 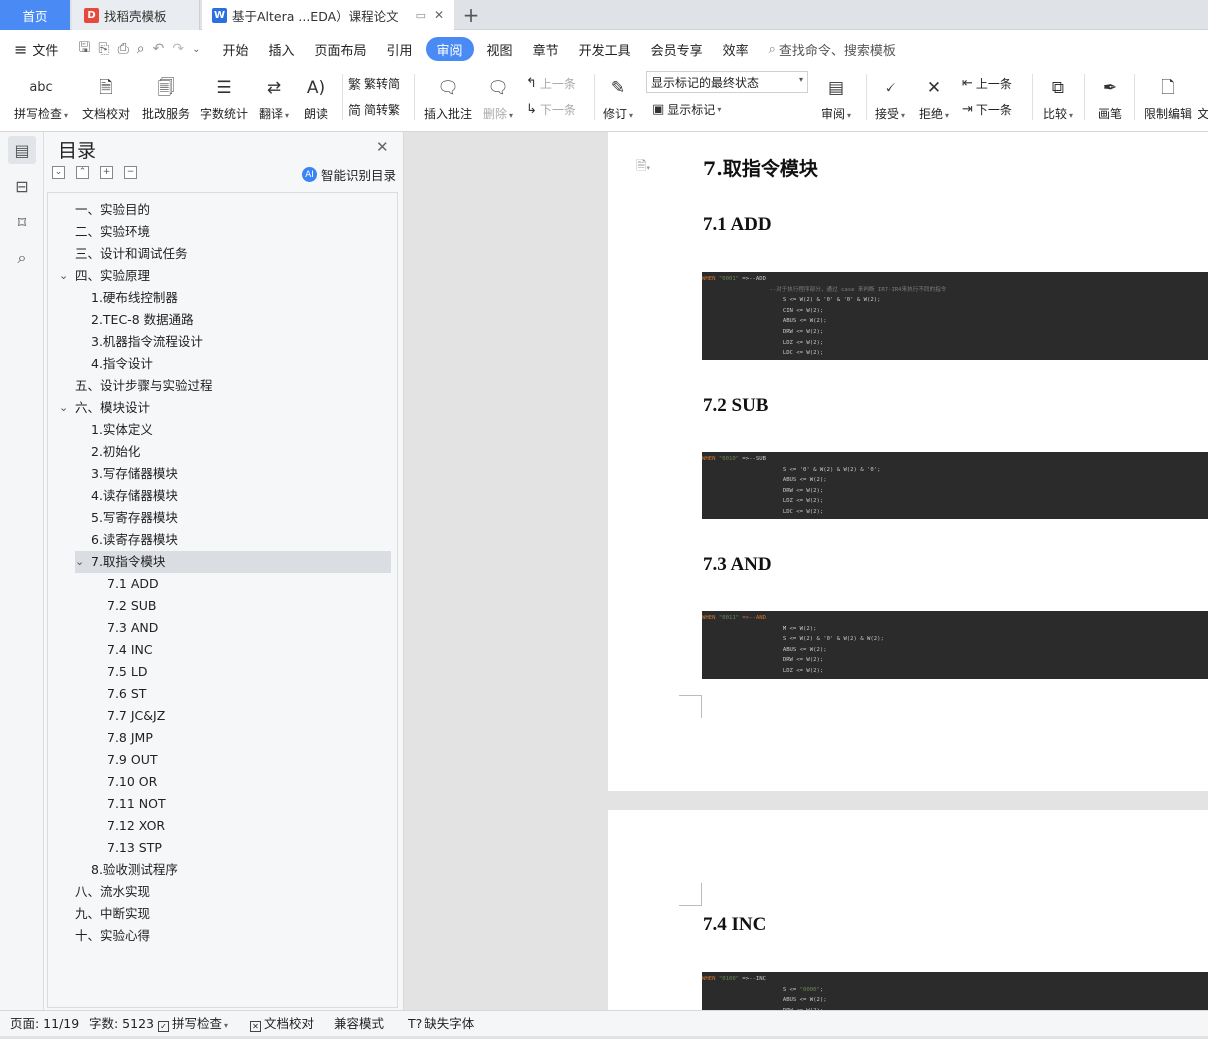 I want to click on toc-item: 2.TEC-8 数据通路, so click(x=142, y=320).